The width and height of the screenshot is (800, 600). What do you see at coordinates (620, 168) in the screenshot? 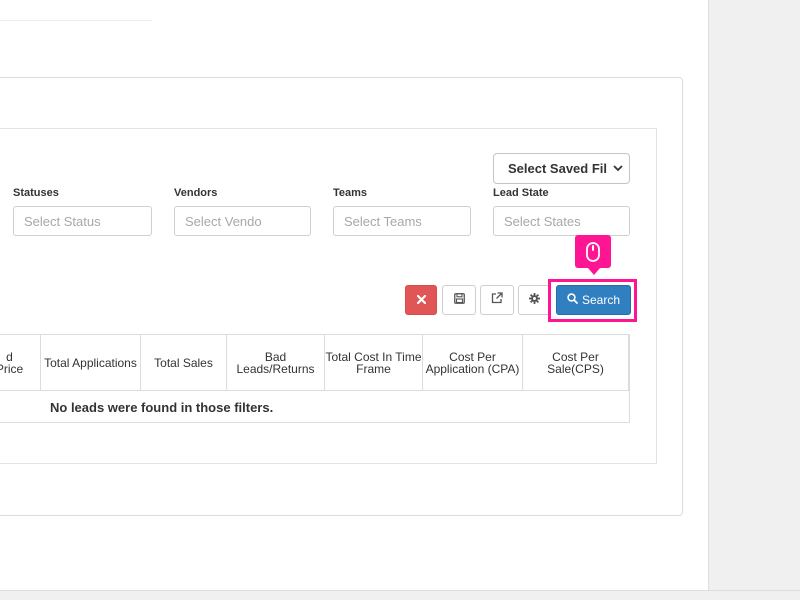
I see `chevron-down-icon` at bounding box center [620, 168].